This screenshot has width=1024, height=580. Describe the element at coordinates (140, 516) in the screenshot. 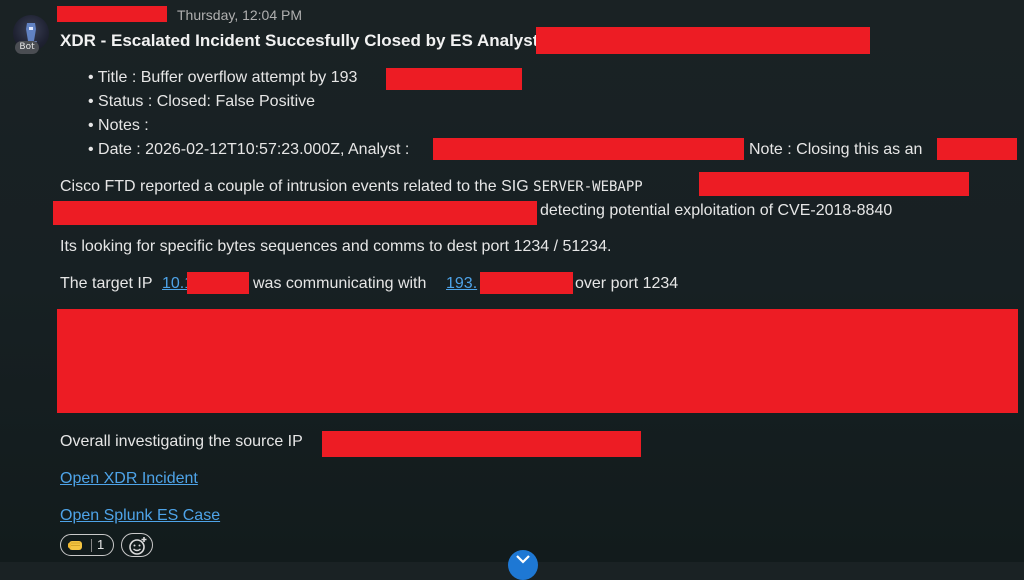

I see `open-splunk-case-link: Open Splunk ES Case` at that location.